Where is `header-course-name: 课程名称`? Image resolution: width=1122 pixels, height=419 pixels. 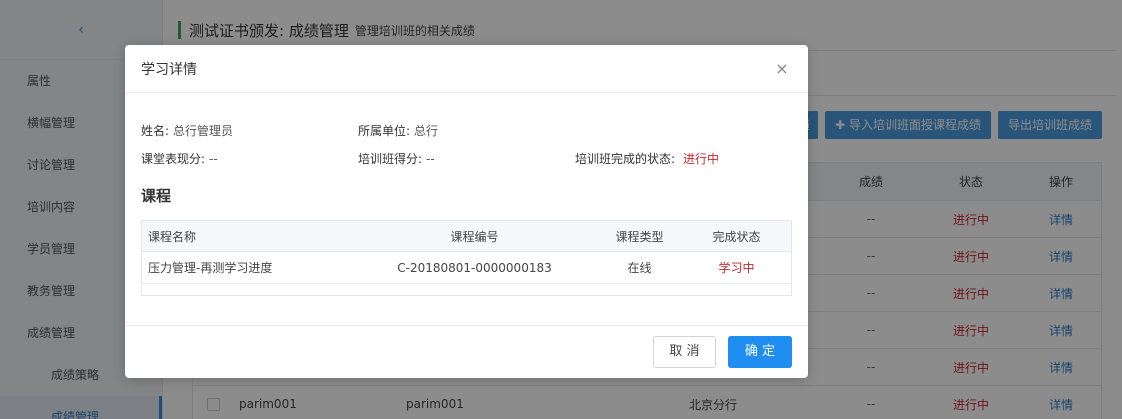
header-course-name: 课程名称 is located at coordinates (172, 236).